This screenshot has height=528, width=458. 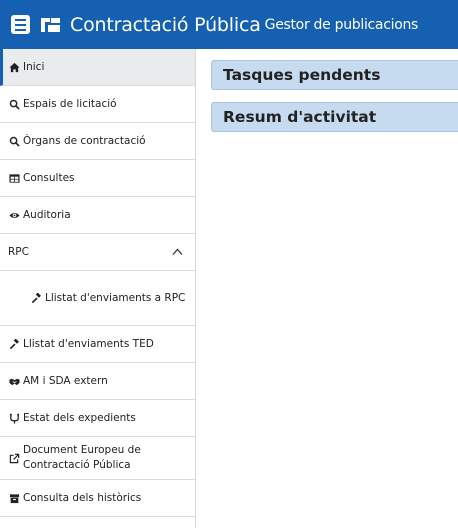 I want to click on sidebar-item-label: Llistat d'enviaments TED, so click(x=88, y=344).